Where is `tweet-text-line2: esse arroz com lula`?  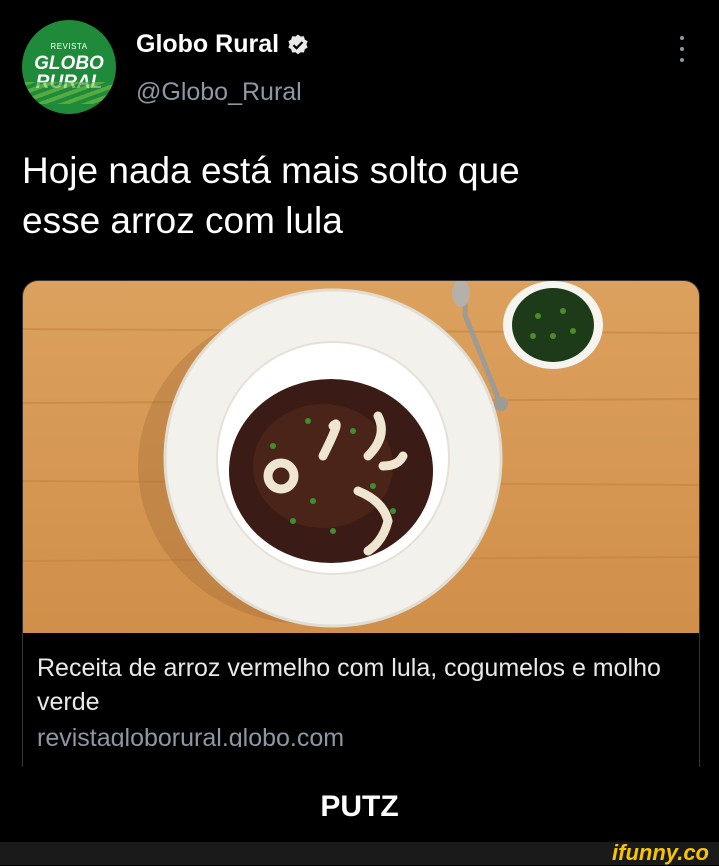 tweet-text-line2: esse arroz com lula is located at coordinates (182, 220).